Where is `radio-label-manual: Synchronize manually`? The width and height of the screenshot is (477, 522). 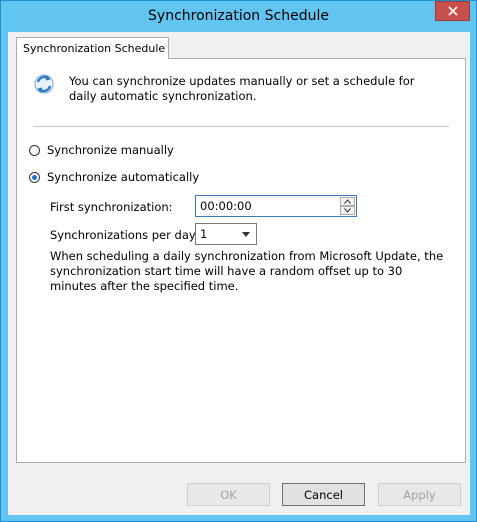 radio-label-manual: Synchronize manually is located at coordinates (110, 150).